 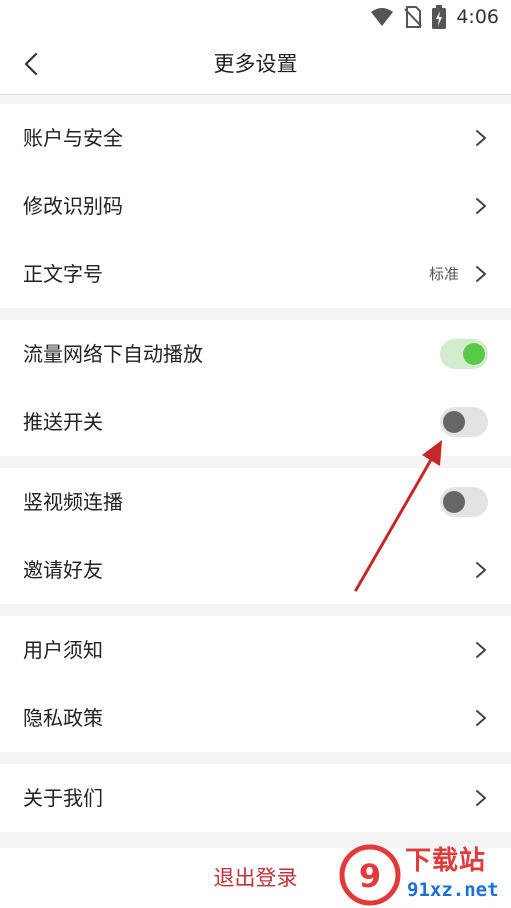 I want to click on settings-group-video: 竖视频连播 邀请好友, so click(x=255, y=536).